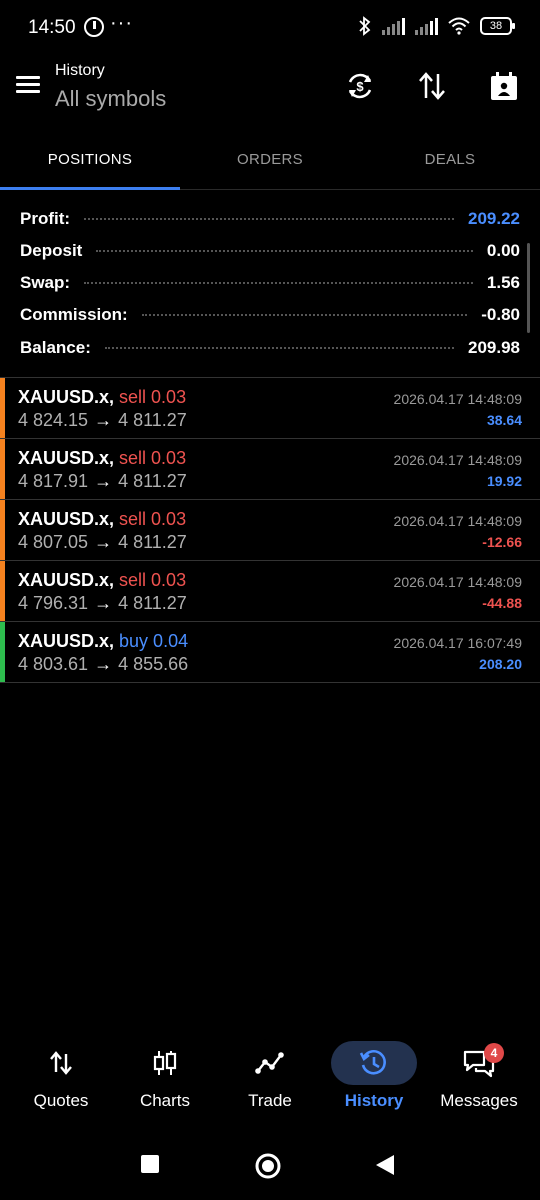 This screenshot has height=1200, width=540. What do you see at coordinates (479, 1100) in the screenshot?
I see `nav-label: Messages` at bounding box center [479, 1100].